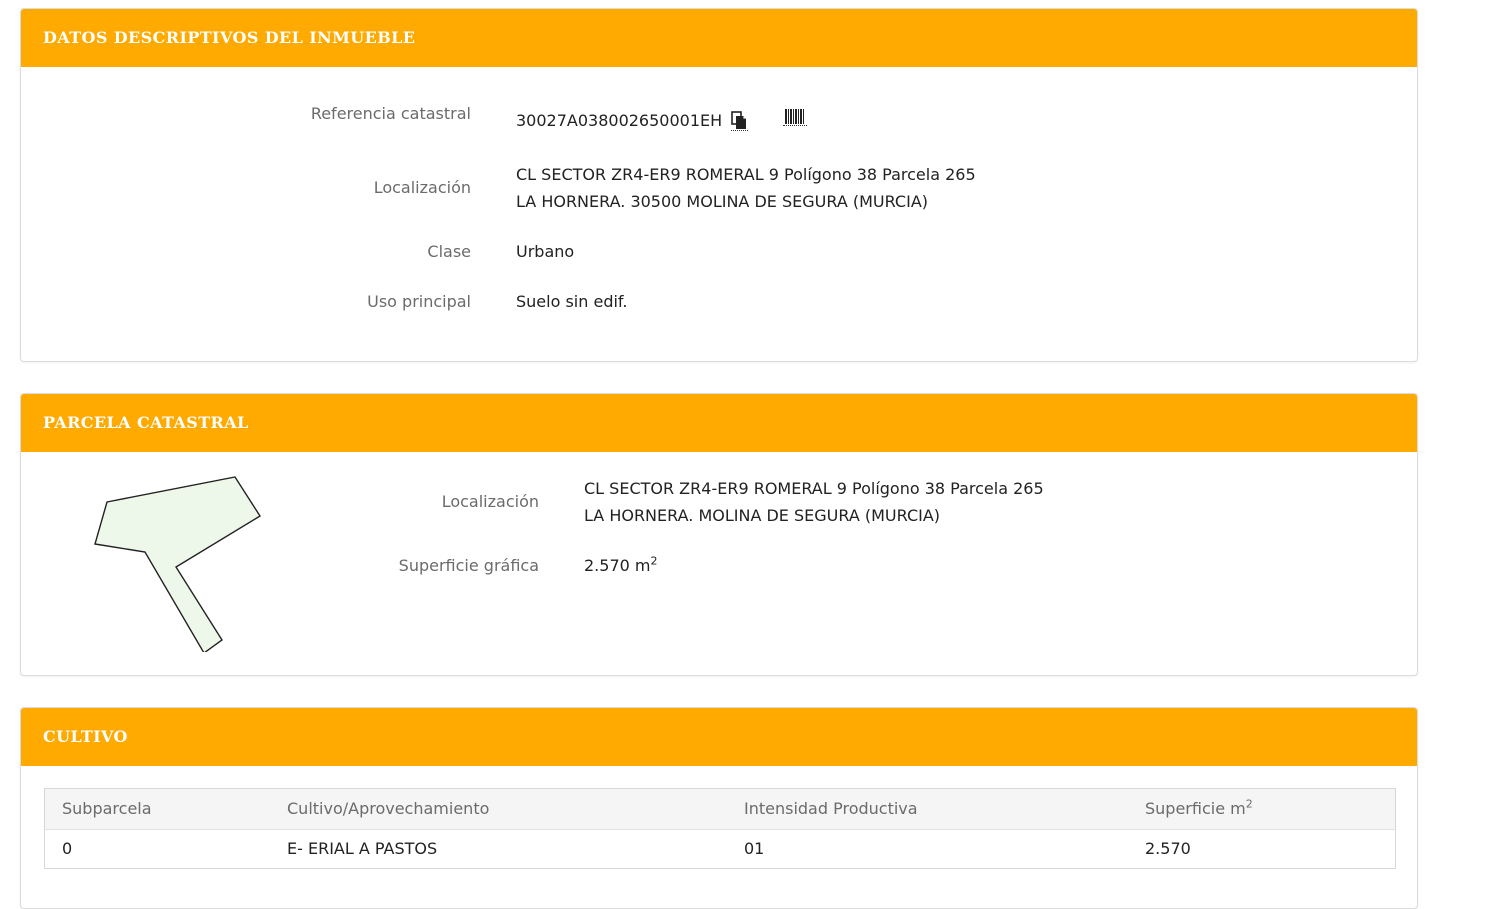  I want to click on column-header-area-text: Superficie m, so click(1195, 809).